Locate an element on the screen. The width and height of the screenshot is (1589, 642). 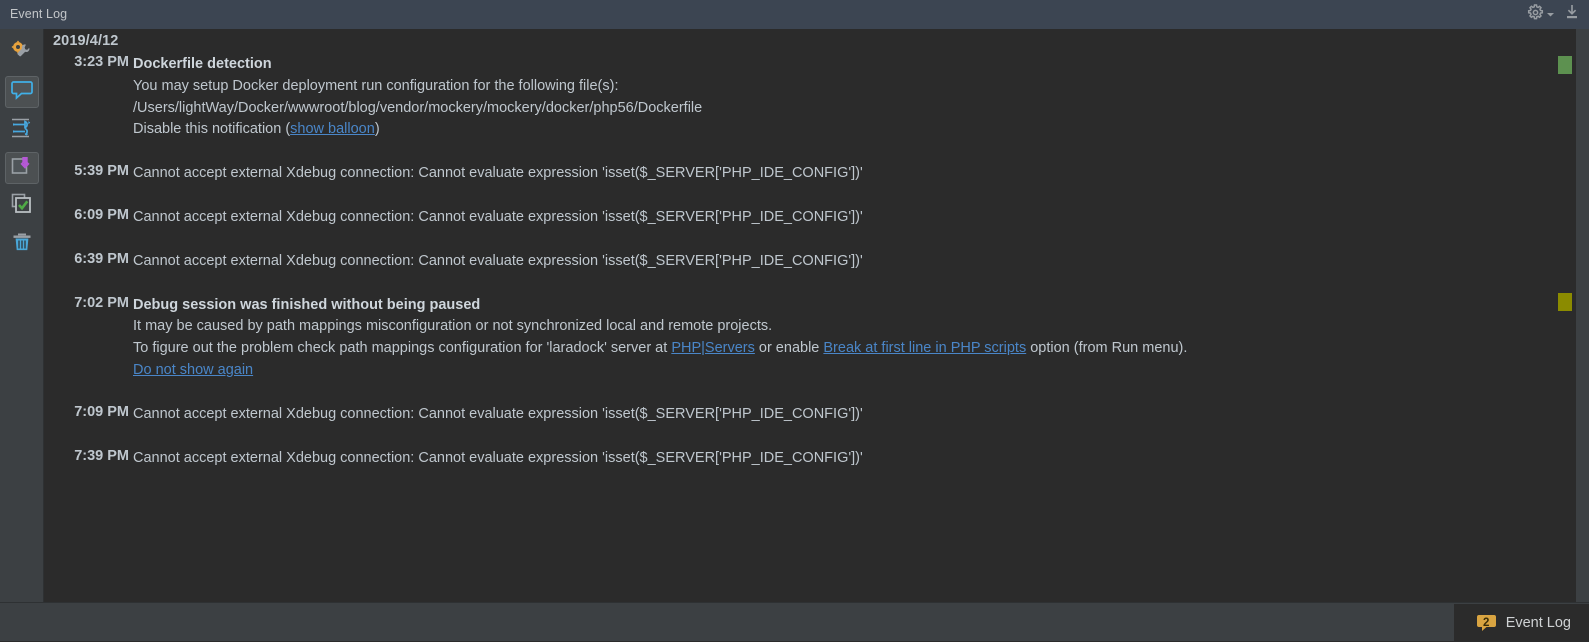
checkbox-check-icon is located at coordinates (22, 206).